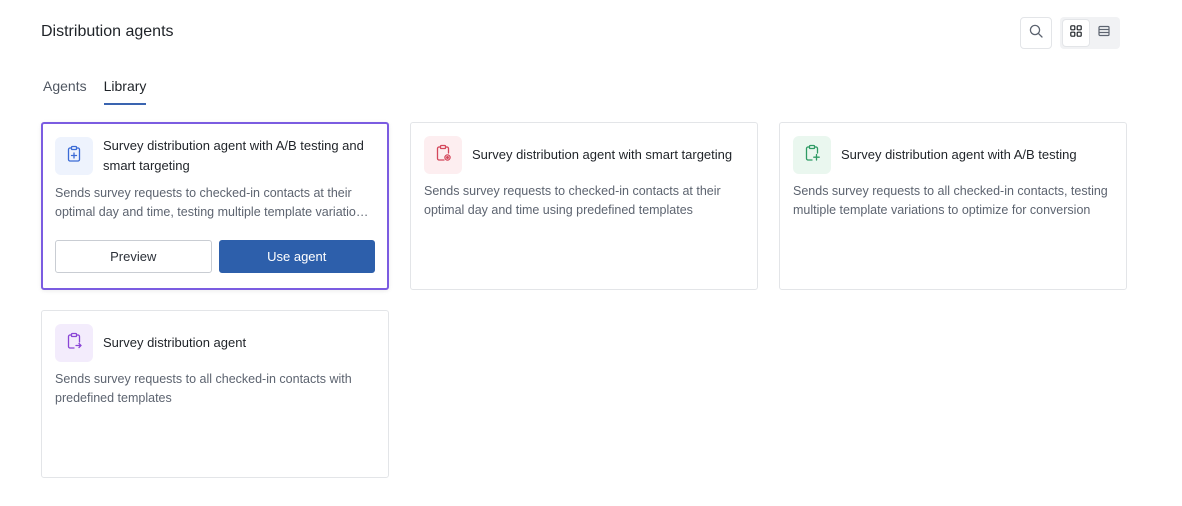 The height and width of the screenshot is (506, 1182). What do you see at coordinates (215, 256) in the screenshot?
I see `card-actions: Preview Use agent` at bounding box center [215, 256].